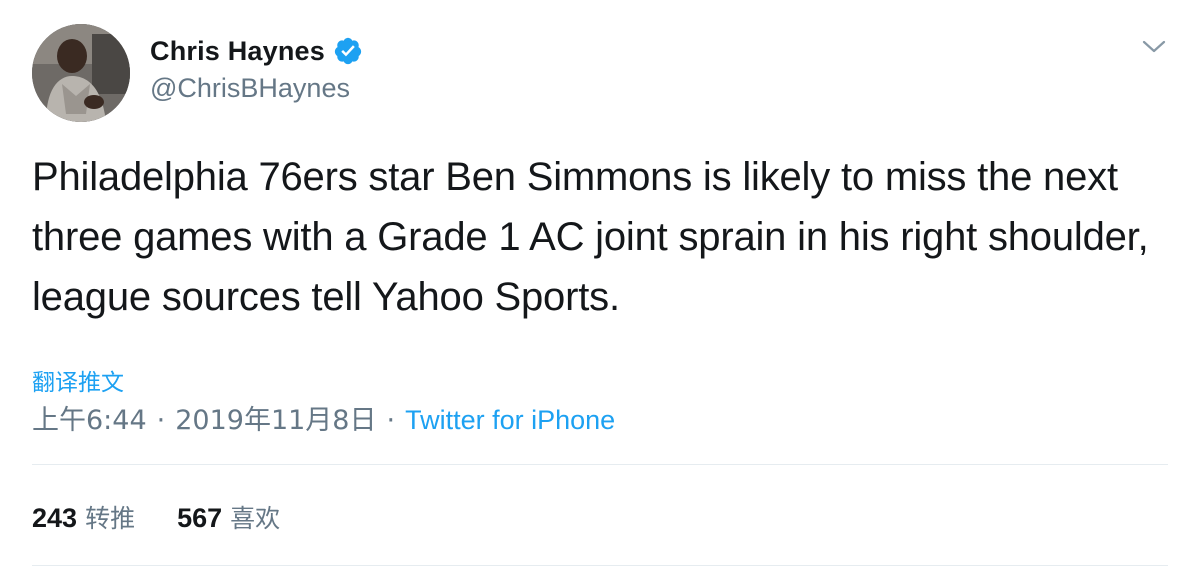 This screenshot has width=1200, height=566. I want to click on retweets-label: 转推, so click(110, 518).